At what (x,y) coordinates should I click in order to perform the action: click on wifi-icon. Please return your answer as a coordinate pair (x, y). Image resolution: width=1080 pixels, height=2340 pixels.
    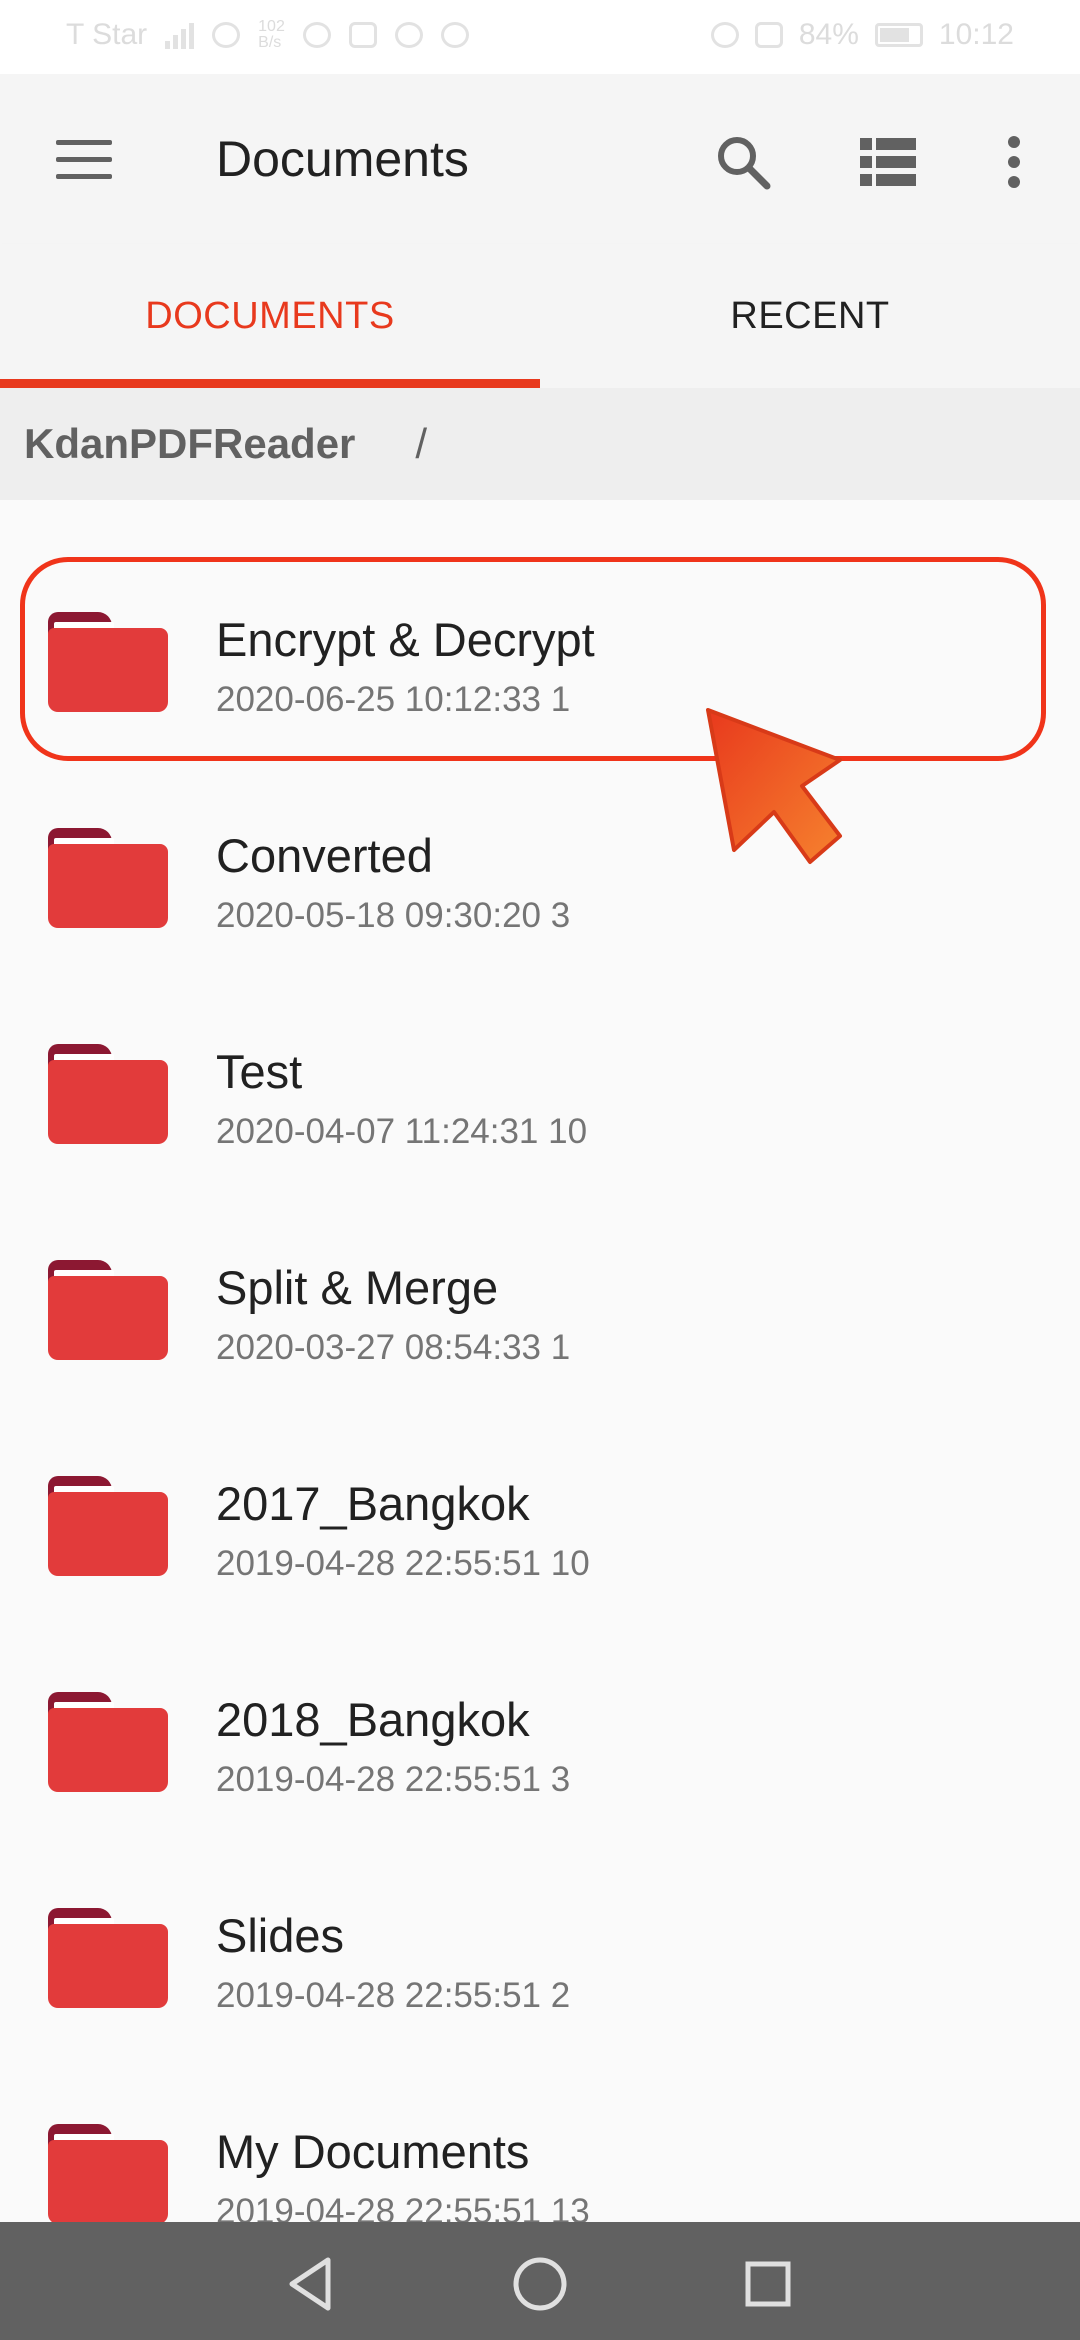
    Looking at the image, I should click on (226, 35).